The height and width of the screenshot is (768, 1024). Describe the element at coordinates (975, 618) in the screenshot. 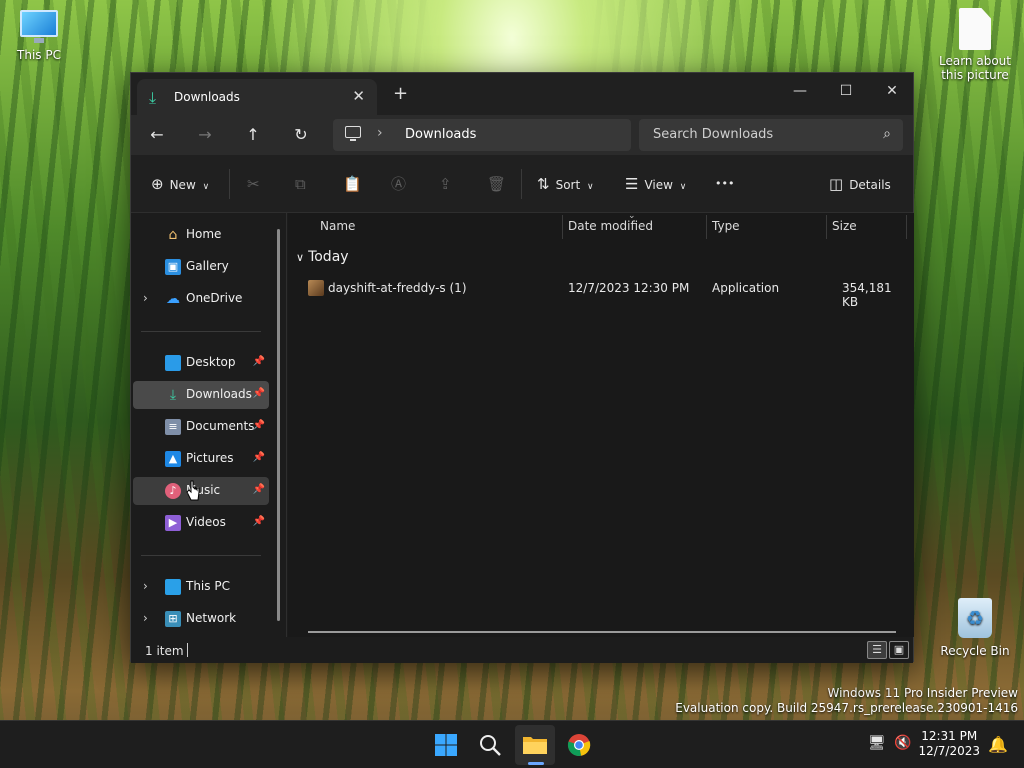

I see `recycle-bin-icon: ♻` at that location.